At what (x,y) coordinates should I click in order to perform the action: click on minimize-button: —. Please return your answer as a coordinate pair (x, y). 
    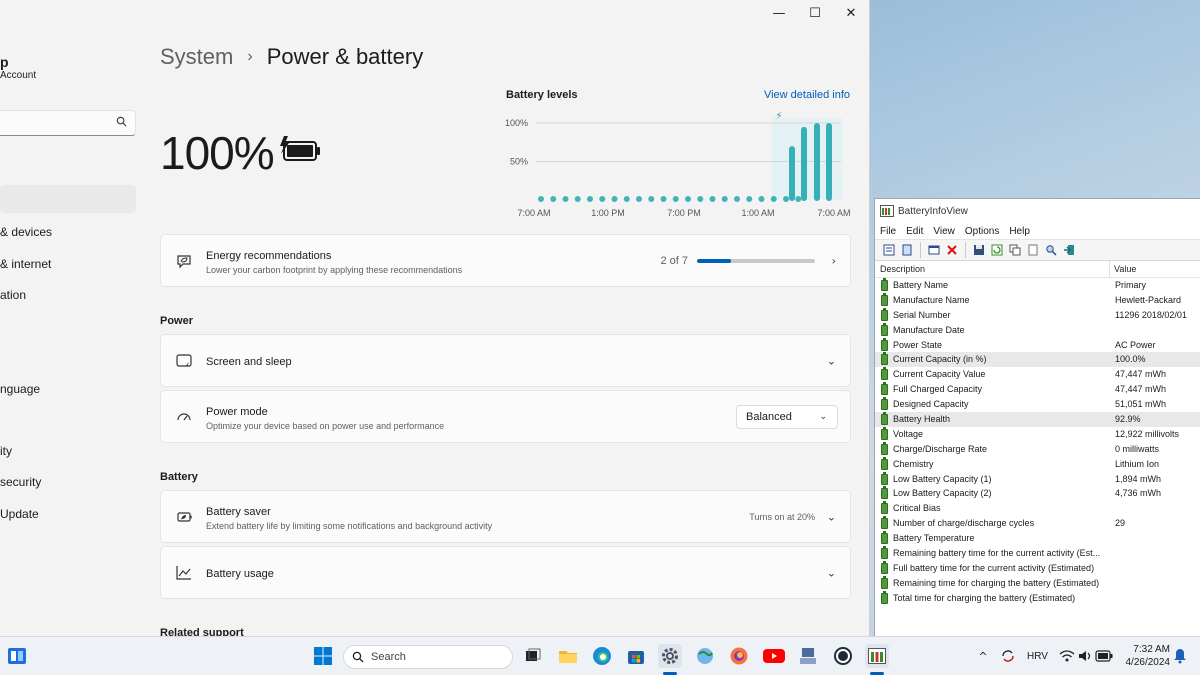
    Looking at the image, I should click on (779, 13).